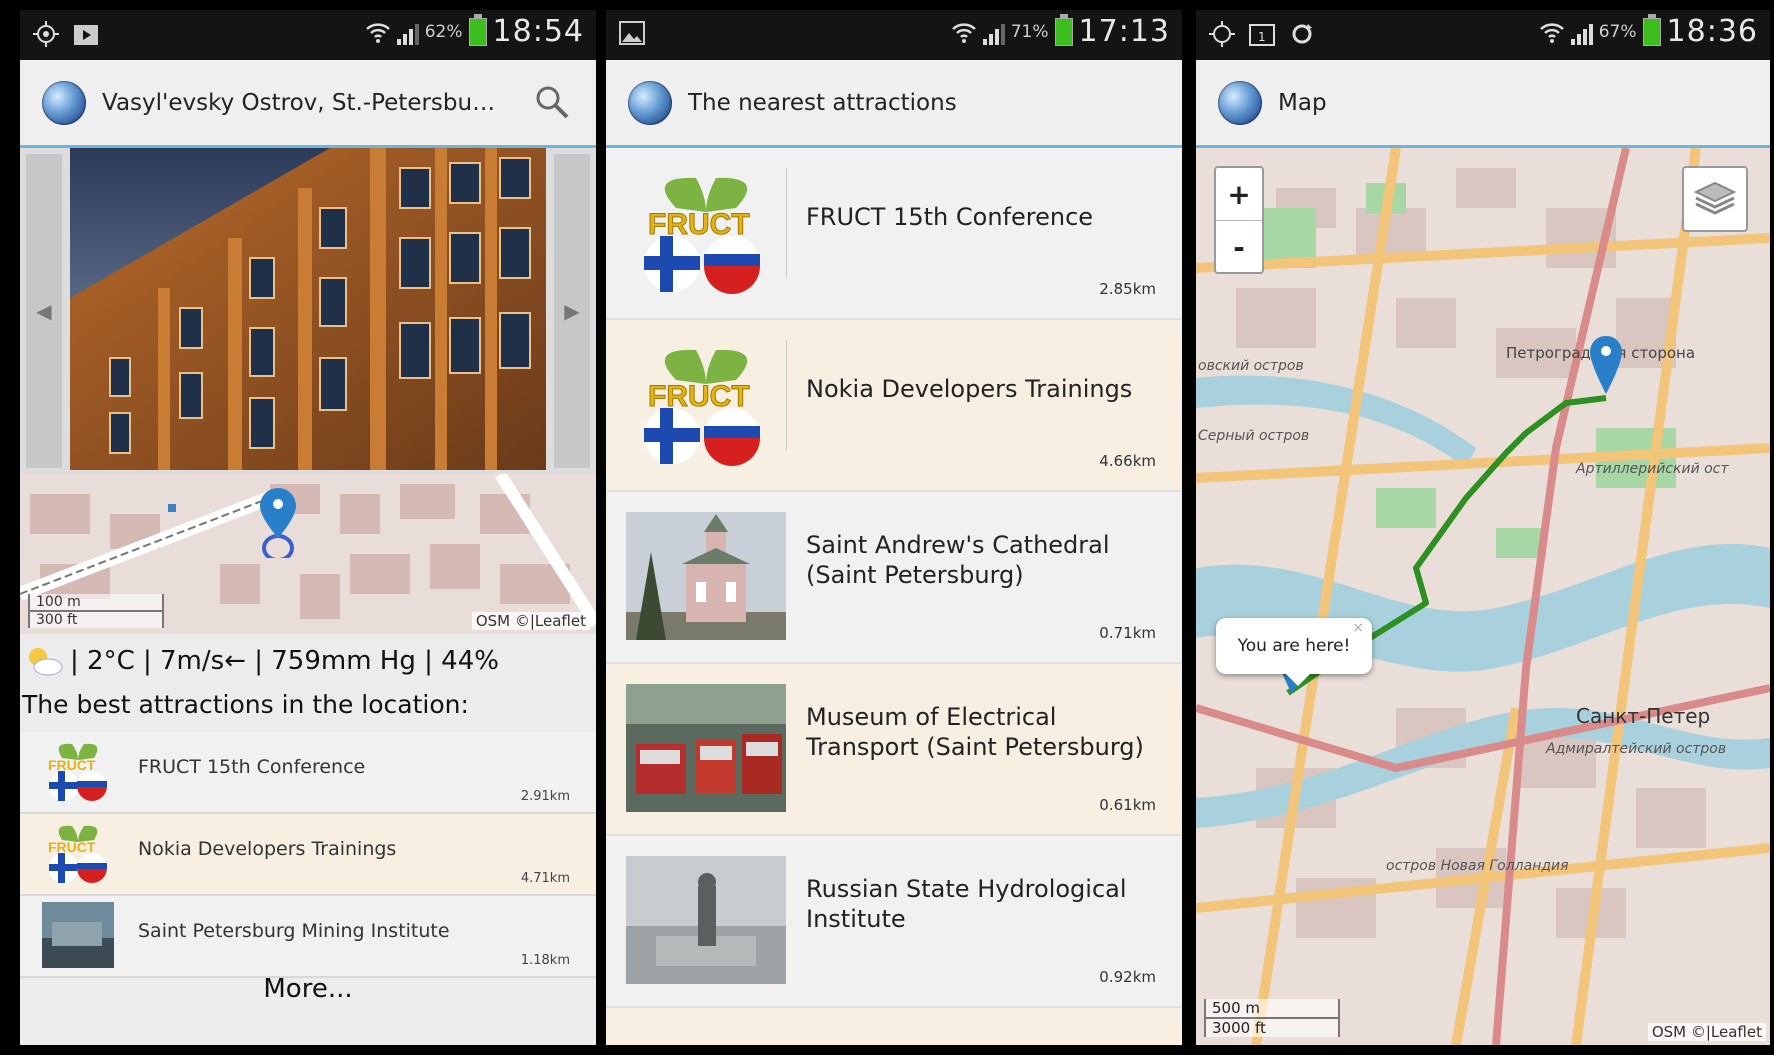 This screenshot has width=1774, height=1055. Describe the element at coordinates (1302, 34) in the screenshot. I see `sync-icon` at that location.